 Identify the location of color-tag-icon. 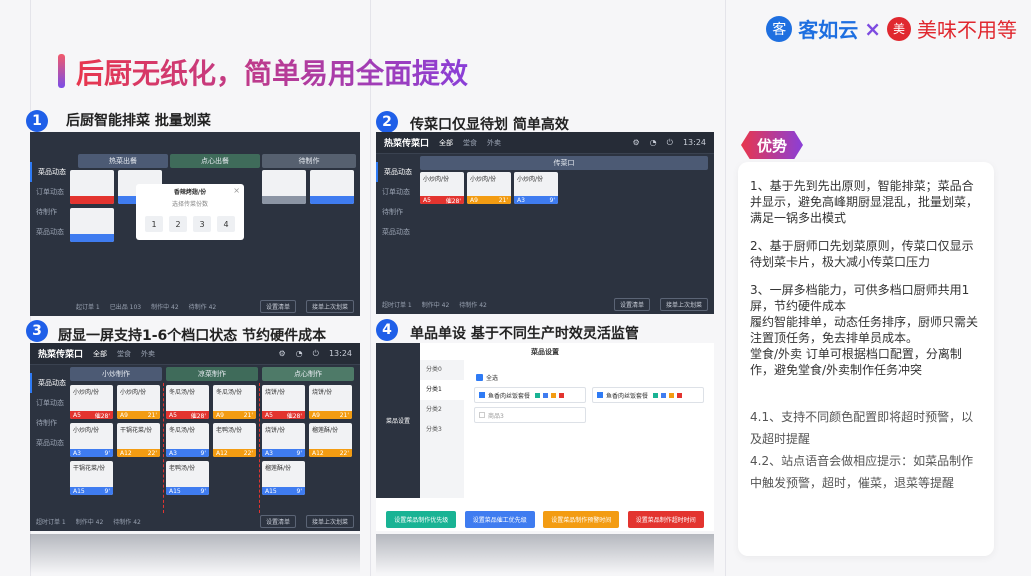
(664, 395).